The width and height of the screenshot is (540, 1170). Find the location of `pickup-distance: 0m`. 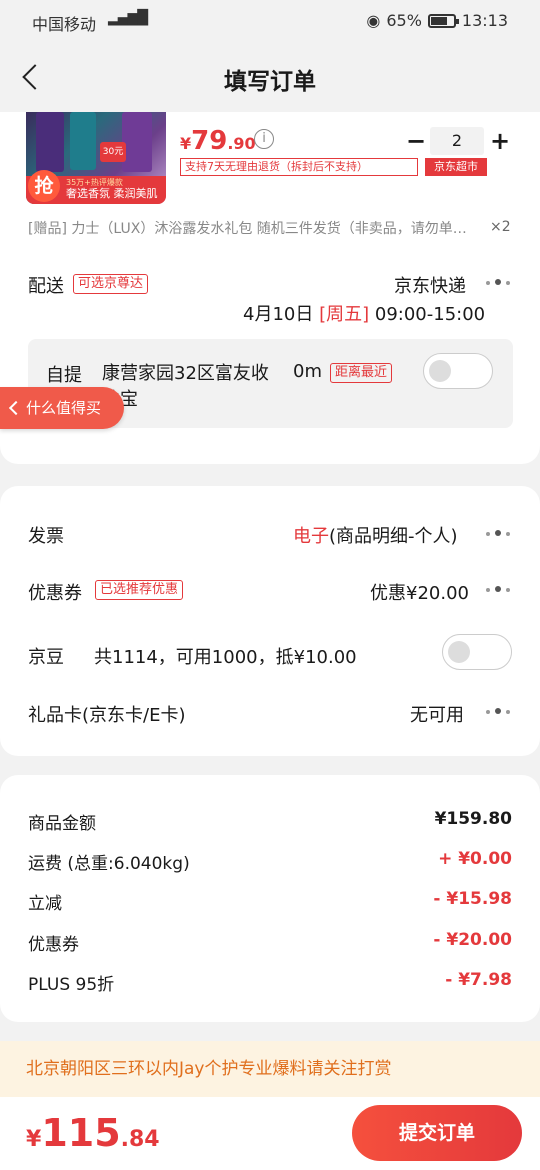

pickup-distance: 0m is located at coordinates (307, 371).